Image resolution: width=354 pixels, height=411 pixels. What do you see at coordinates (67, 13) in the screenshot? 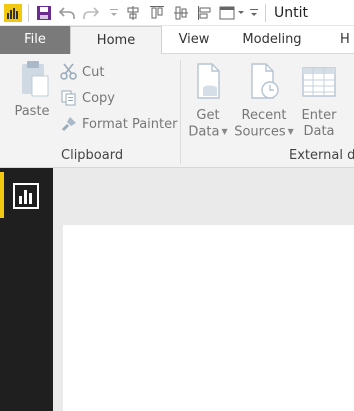
I see `undo-icon` at bounding box center [67, 13].